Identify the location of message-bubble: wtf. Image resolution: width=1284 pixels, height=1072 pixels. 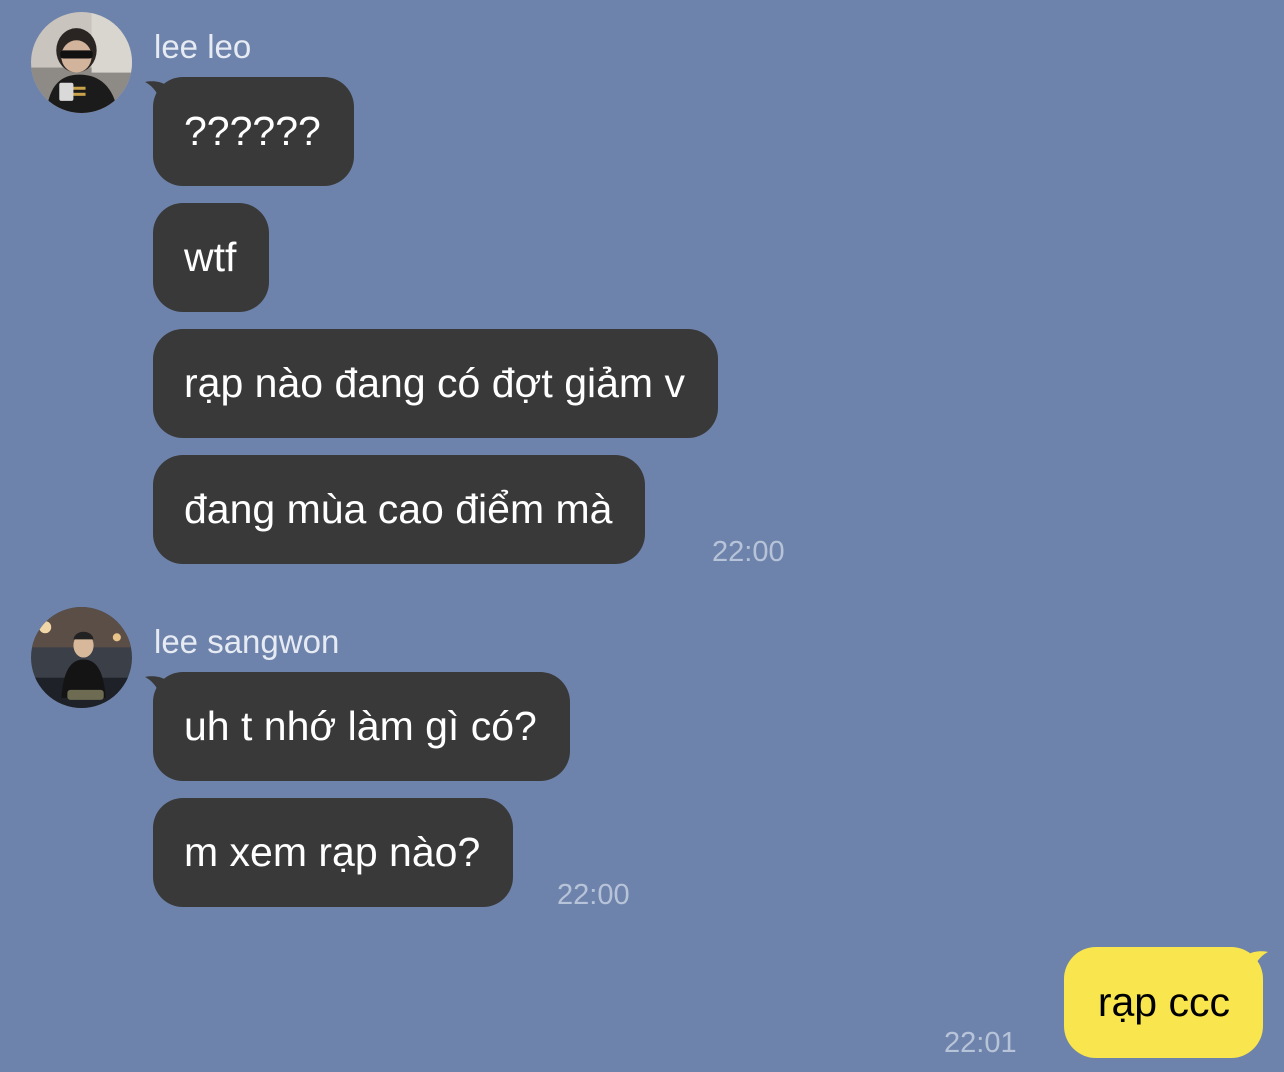
(211, 257).